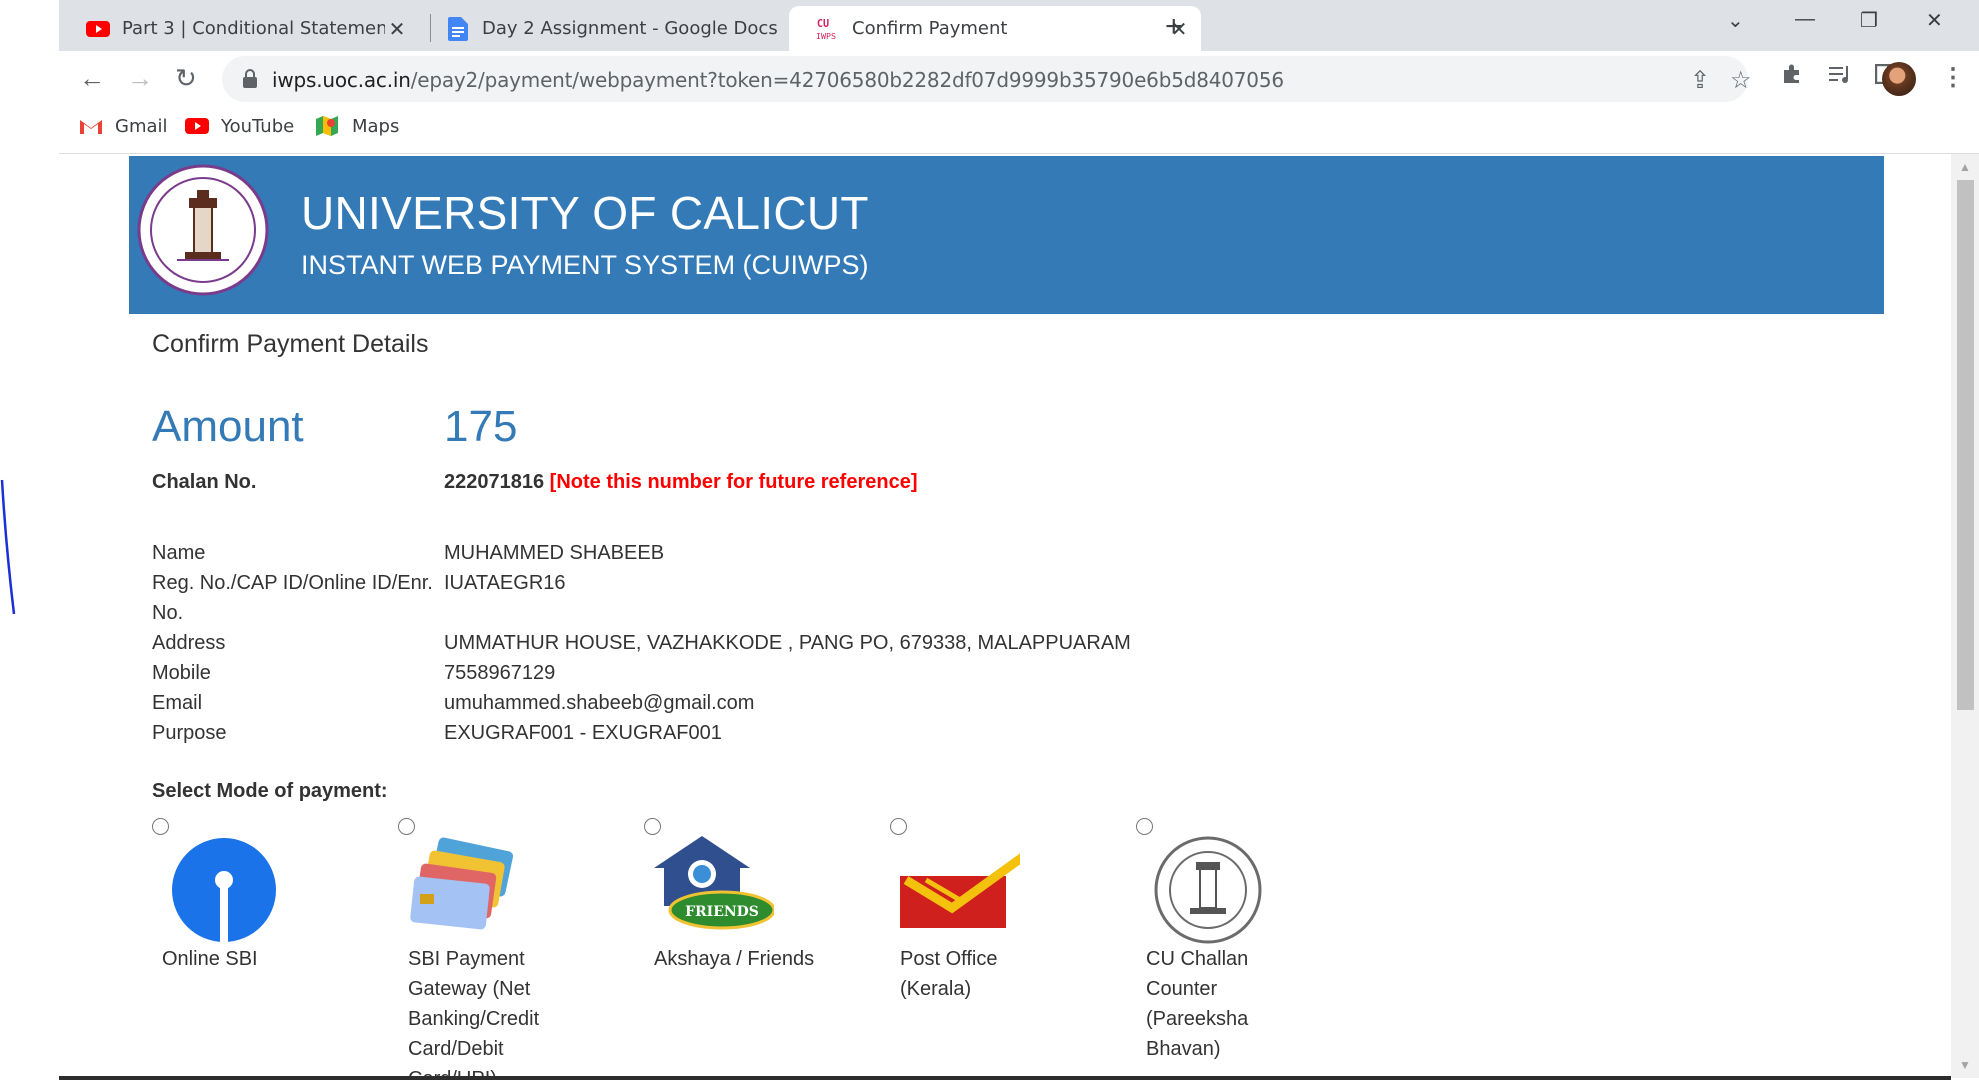  Describe the element at coordinates (179, 553) in the screenshot. I see `detail-label: Name` at that location.